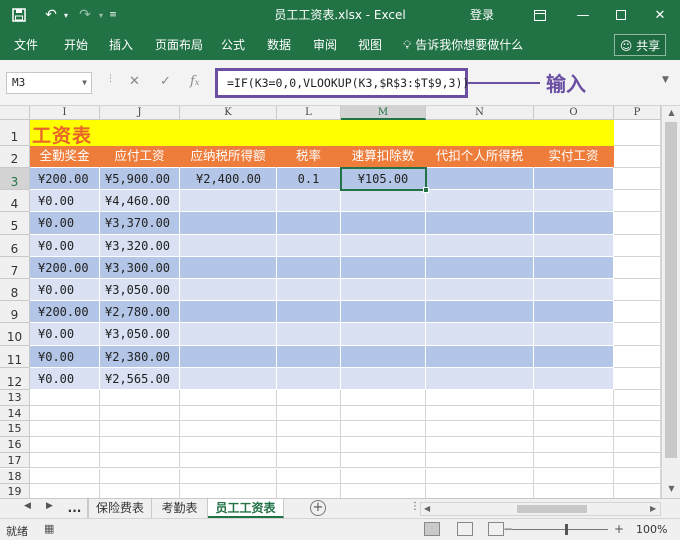  Describe the element at coordinates (66, 15) in the screenshot. I see `undo-dropdown-icon: ▾` at that location.